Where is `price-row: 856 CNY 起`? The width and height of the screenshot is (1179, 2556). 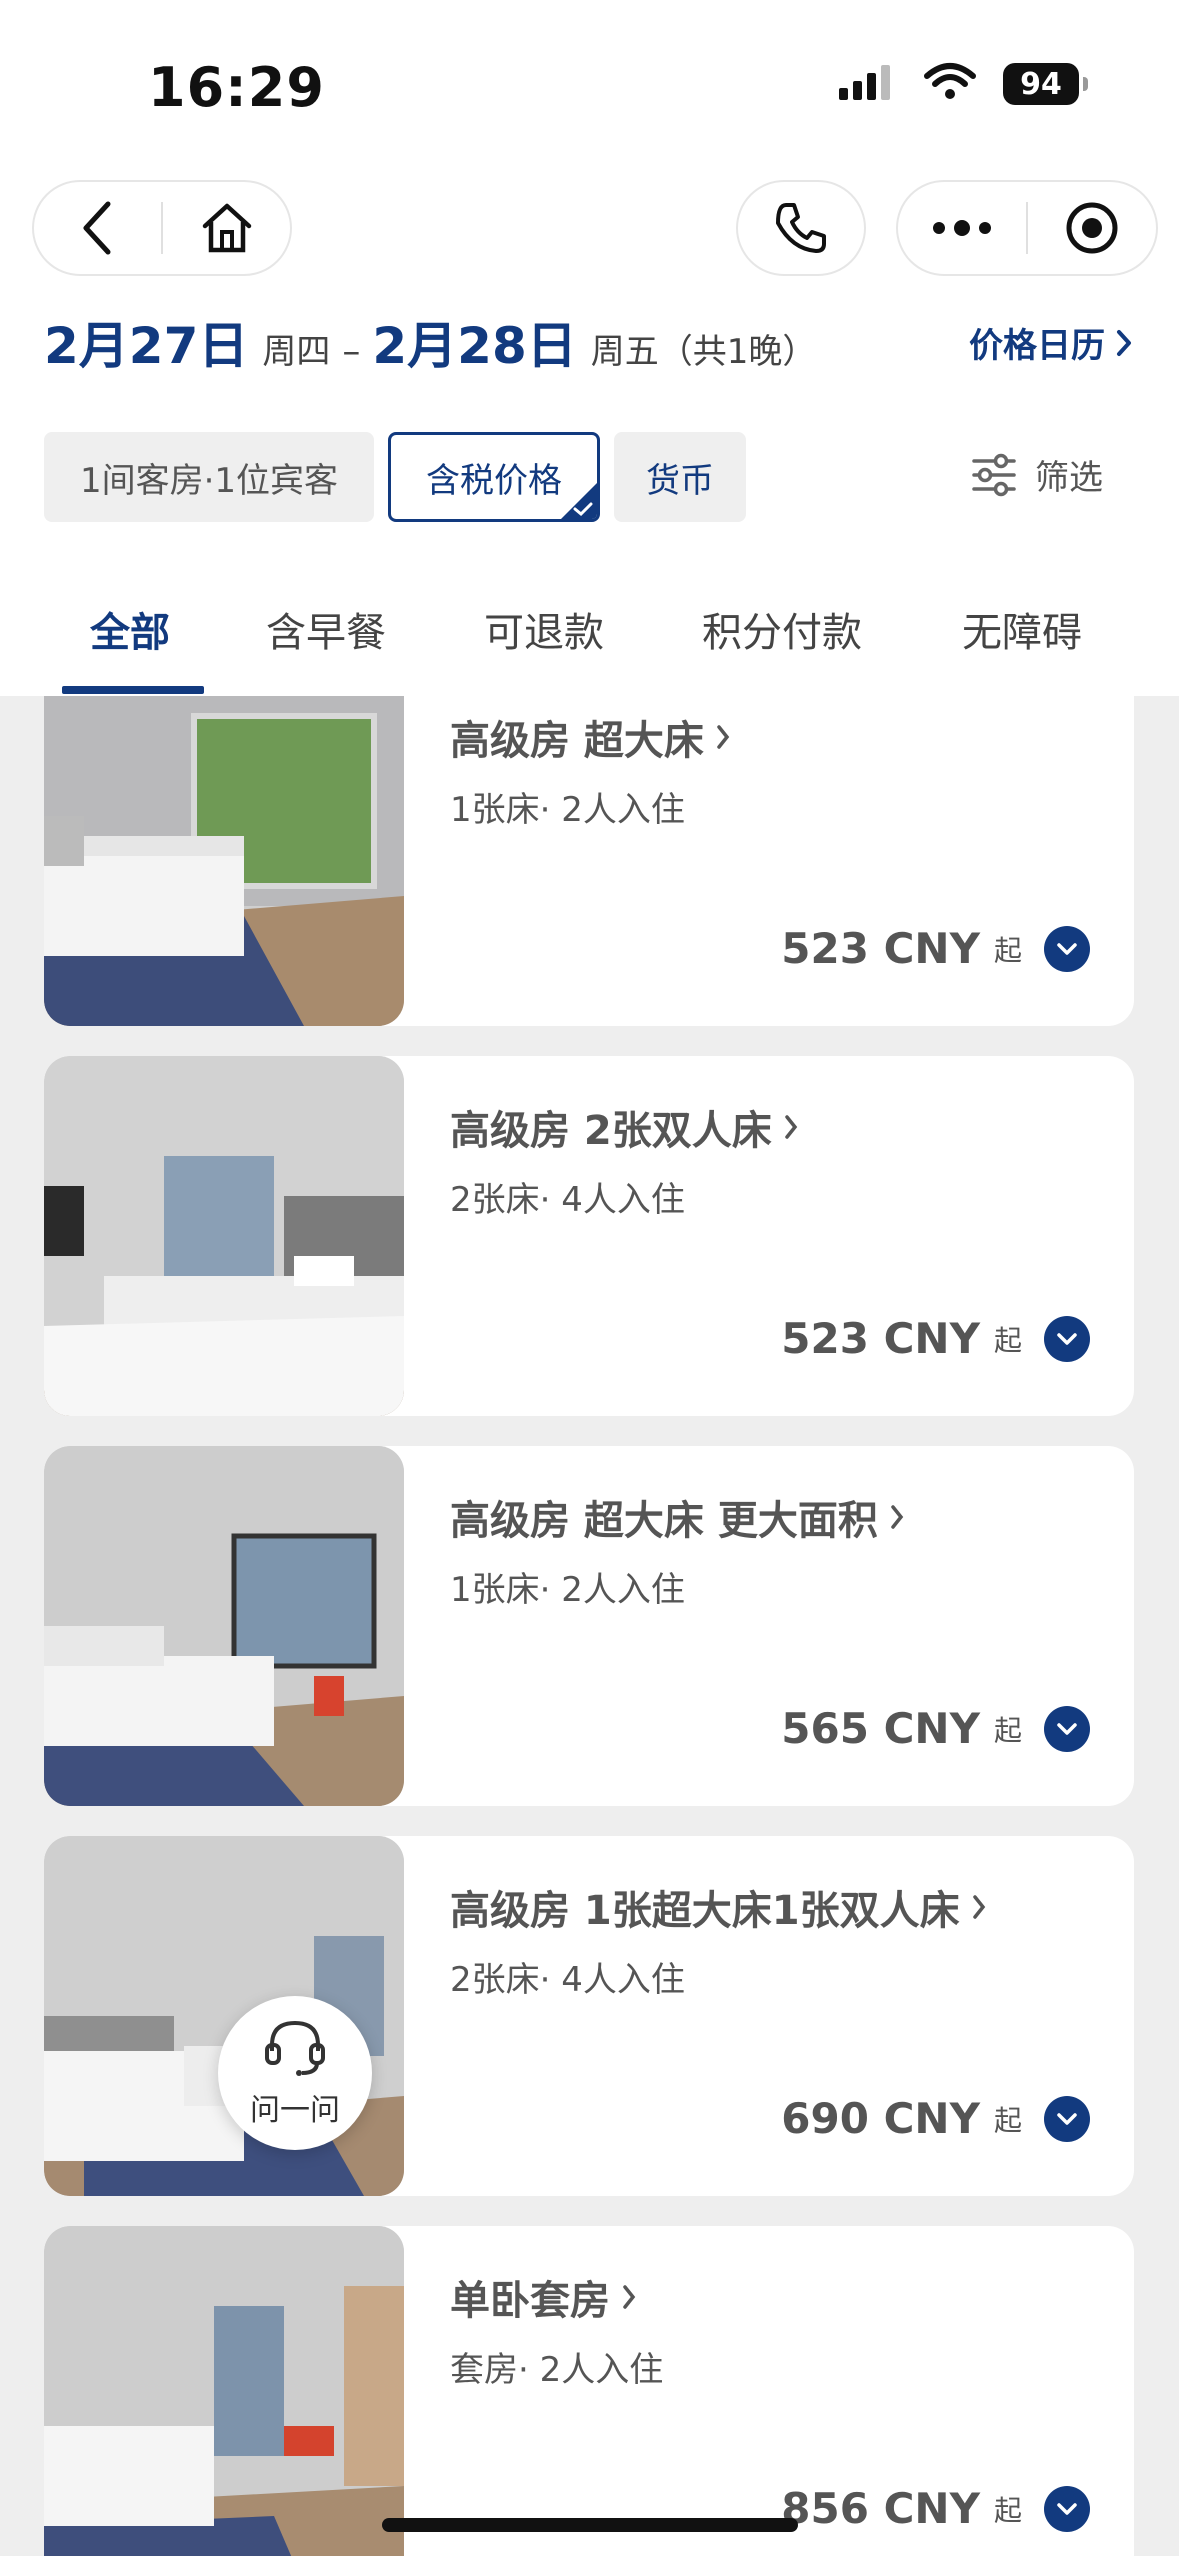
price-row: 856 CNY 起 is located at coordinates (935, 2508).